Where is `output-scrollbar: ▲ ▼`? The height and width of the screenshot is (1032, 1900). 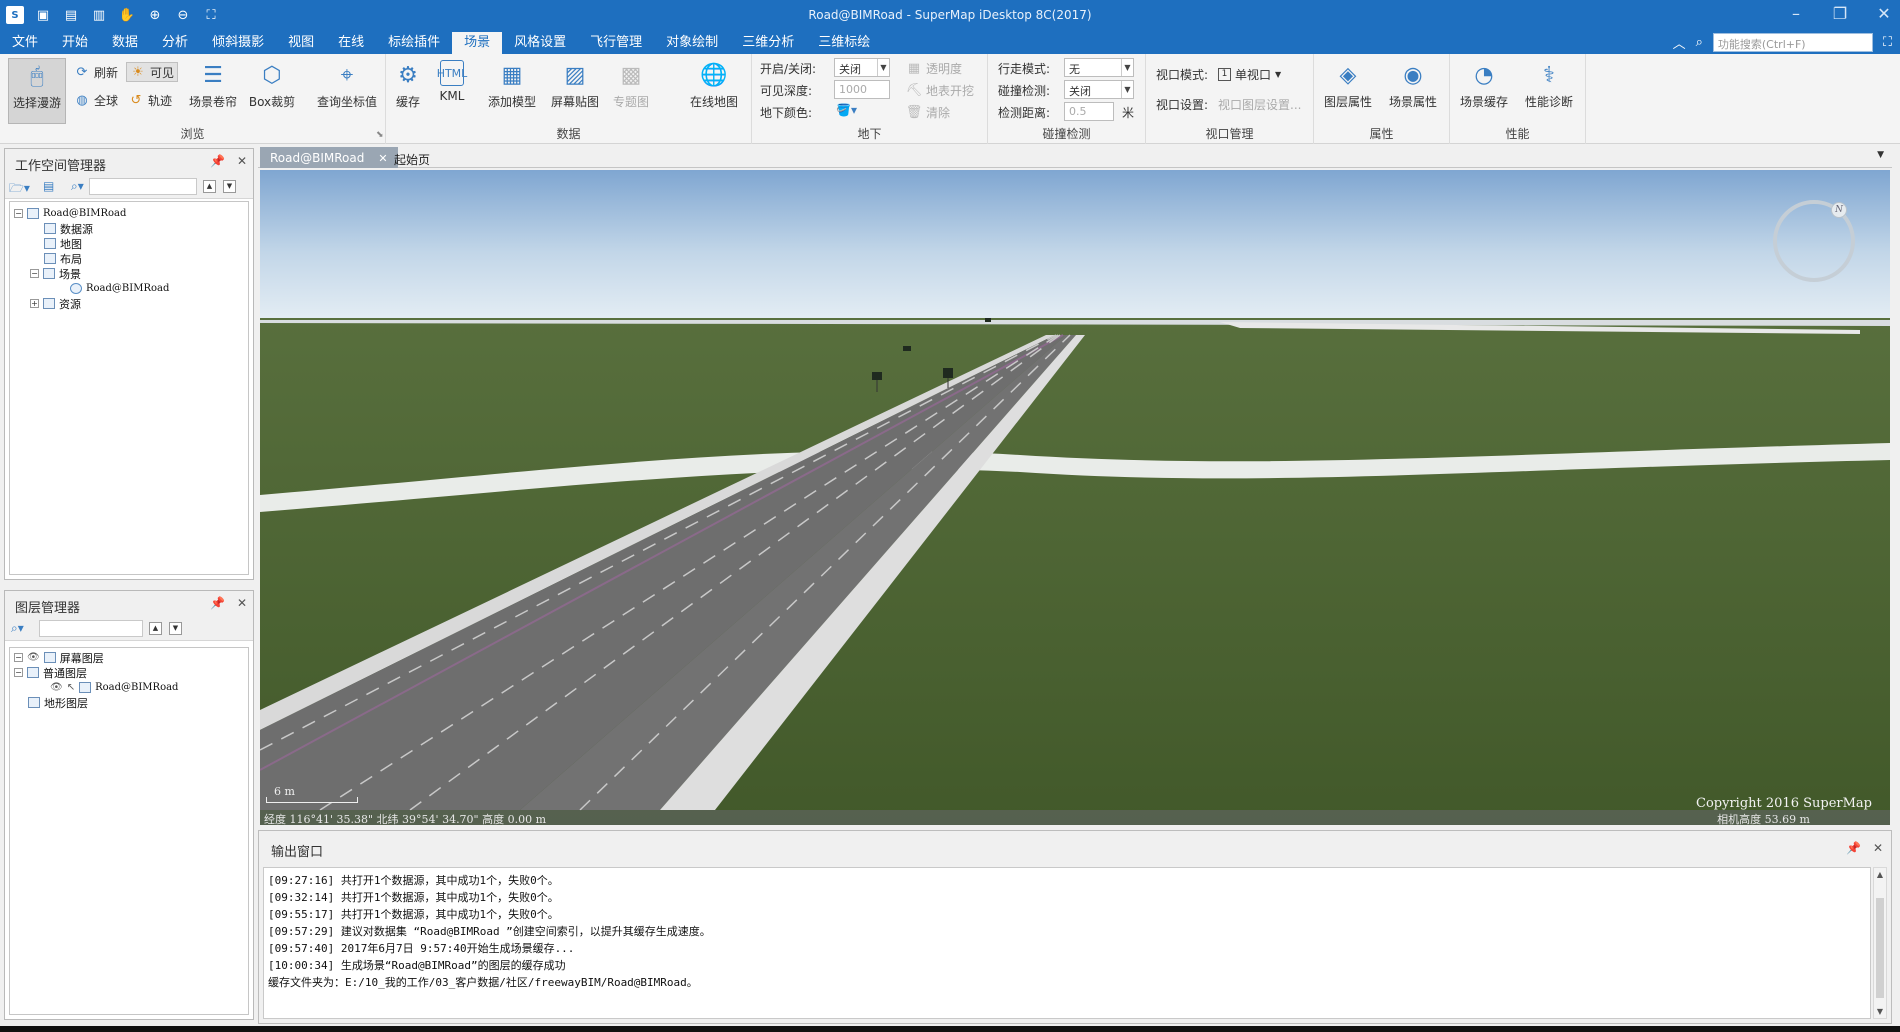 output-scrollbar: ▲ ▼ is located at coordinates (1880, 943).